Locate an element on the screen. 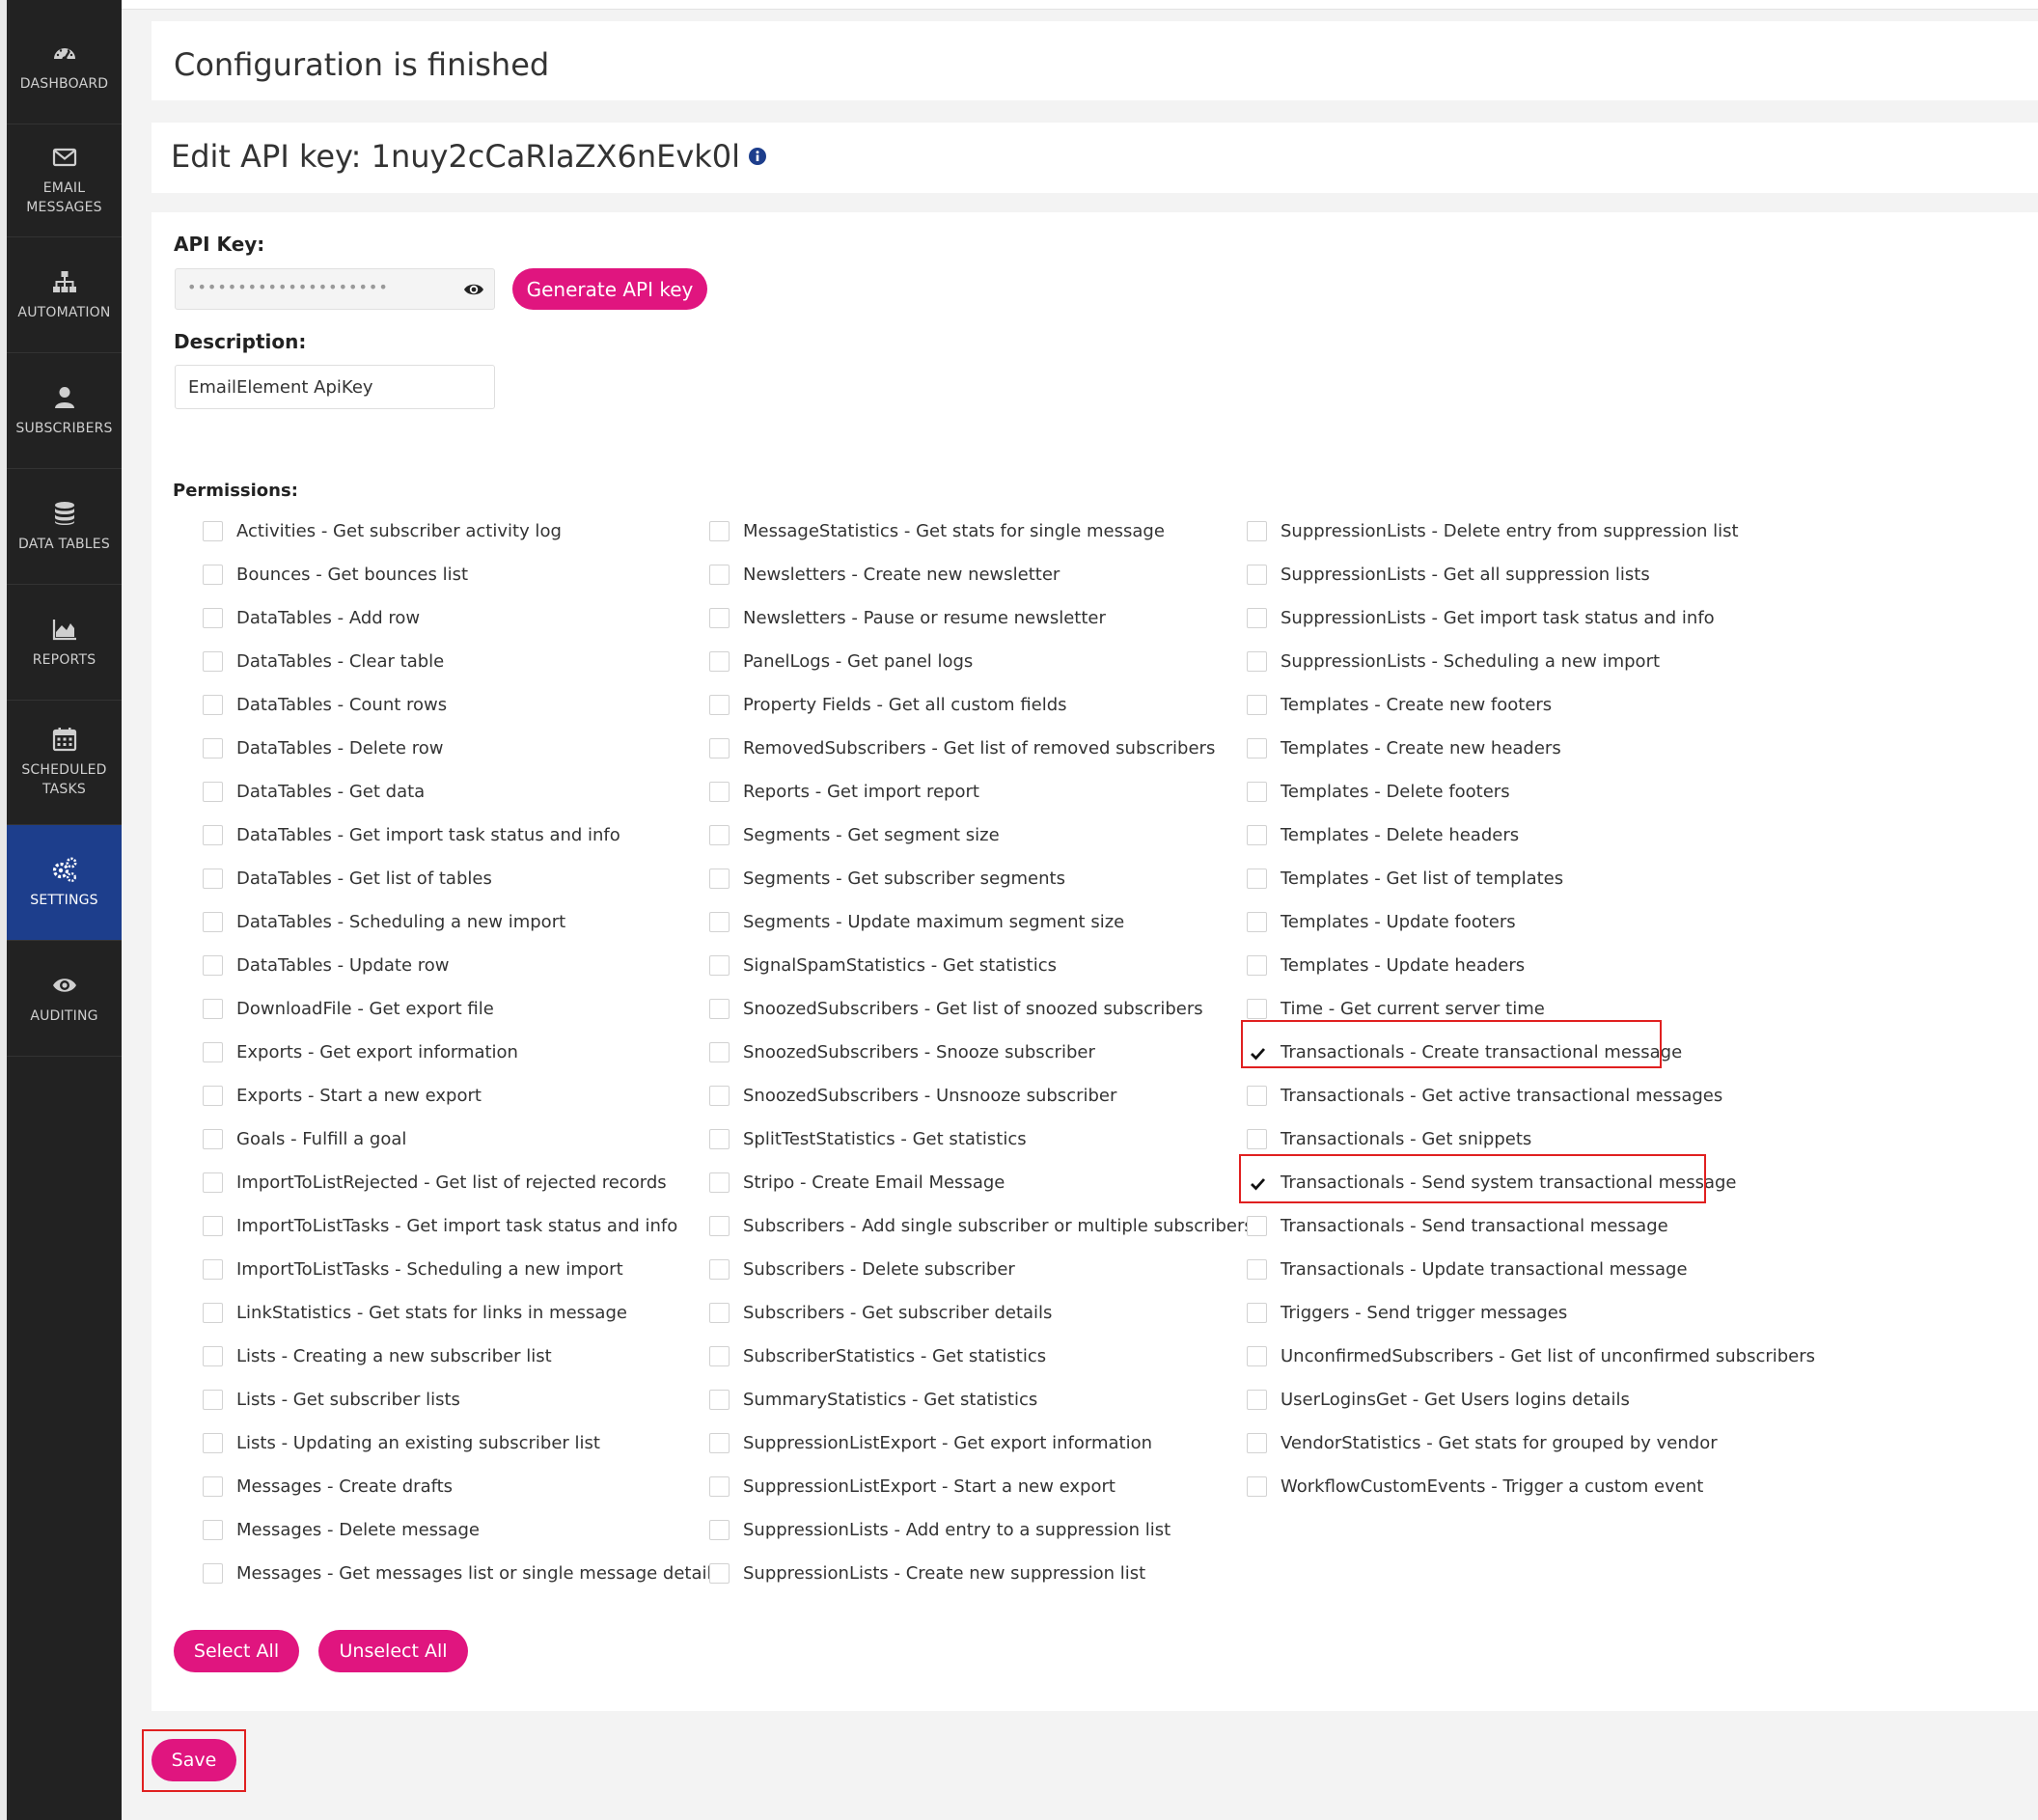 This screenshot has width=2038, height=1820. select-all-button: Select All is located at coordinates (236, 1651).